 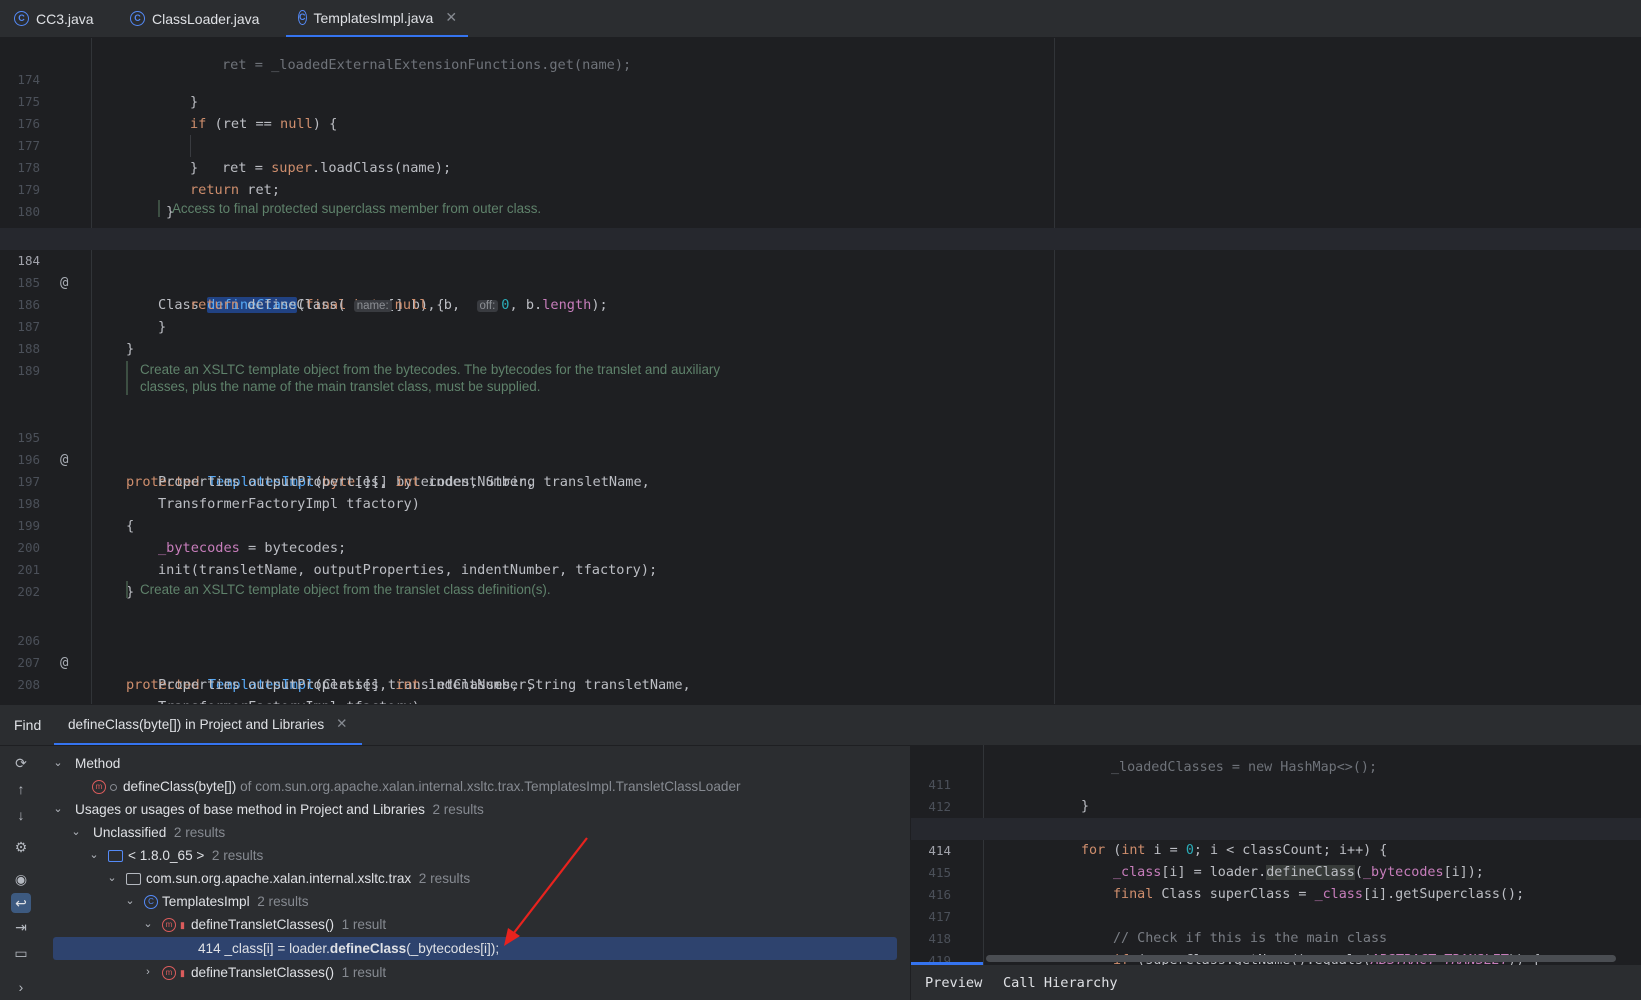 What do you see at coordinates (130, 832) in the screenshot?
I see `tree-label: Unclassified` at bounding box center [130, 832].